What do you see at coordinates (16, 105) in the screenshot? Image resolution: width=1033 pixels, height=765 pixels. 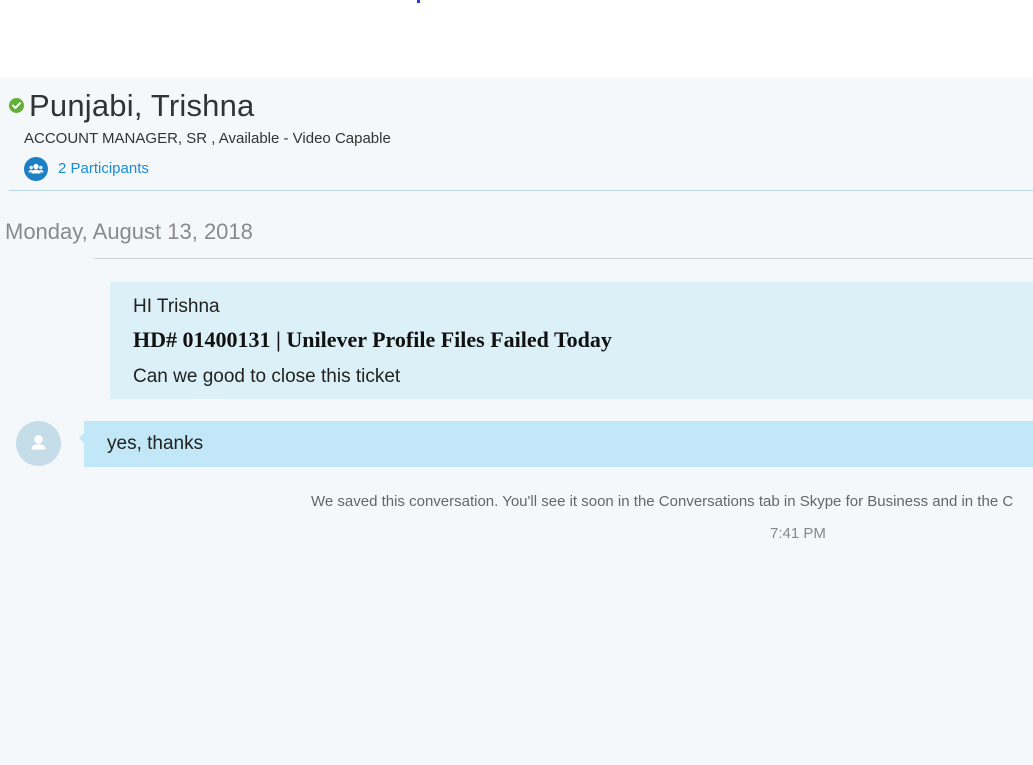 I see `presence-available-icon` at bounding box center [16, 105].